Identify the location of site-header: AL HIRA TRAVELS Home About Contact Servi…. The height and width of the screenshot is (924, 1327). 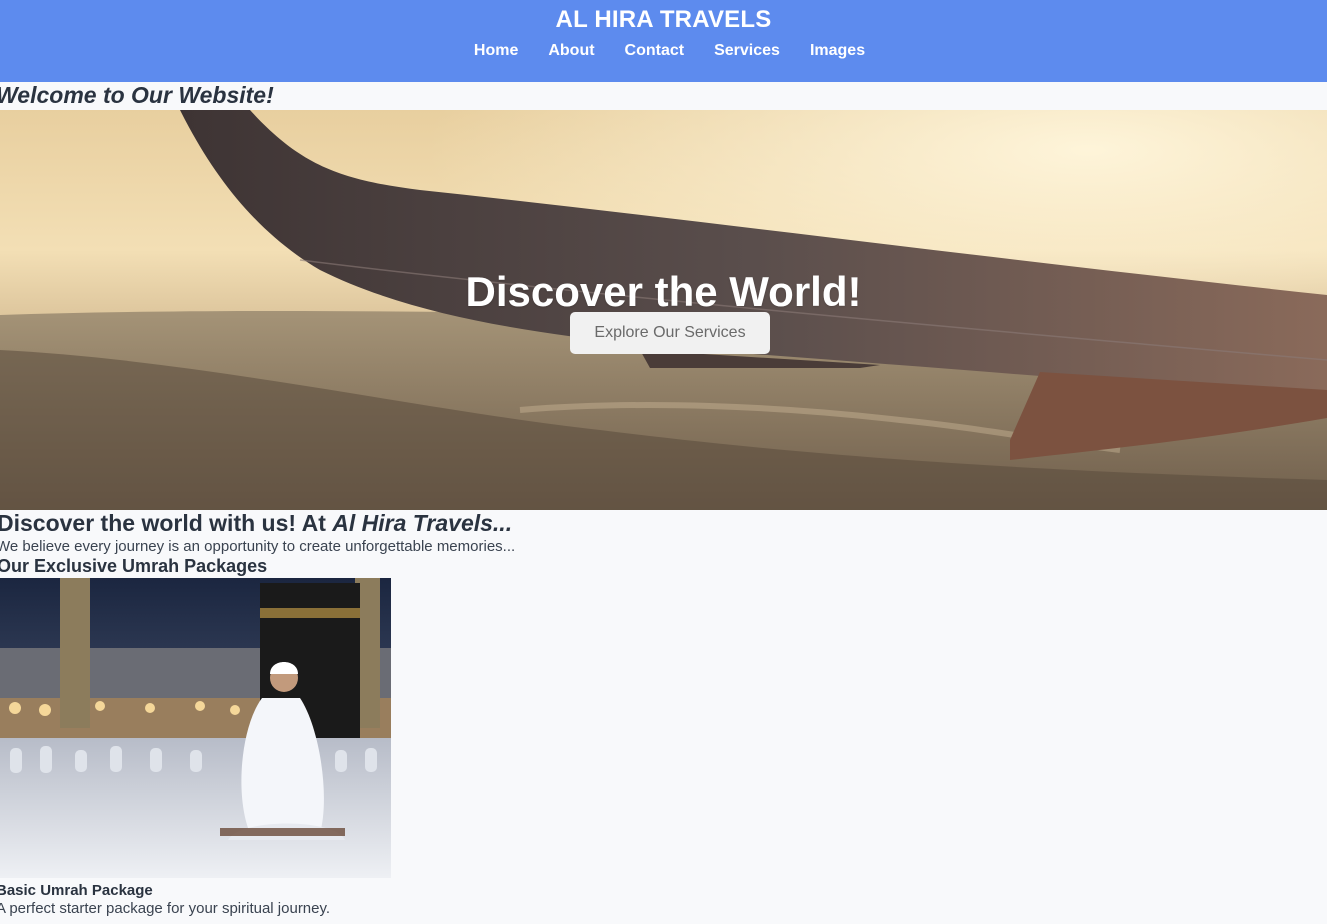
(663, 41).